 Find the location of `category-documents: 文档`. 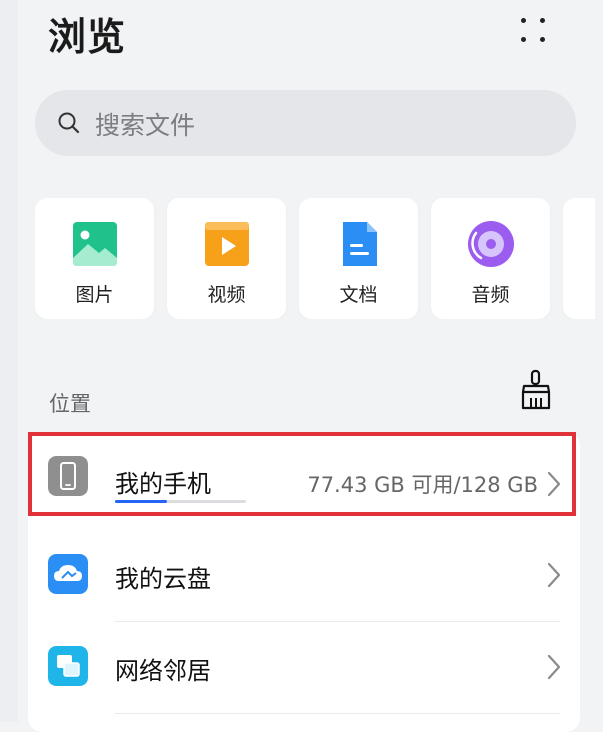

category-documents: 文档 is located at coordinates (358, 258).